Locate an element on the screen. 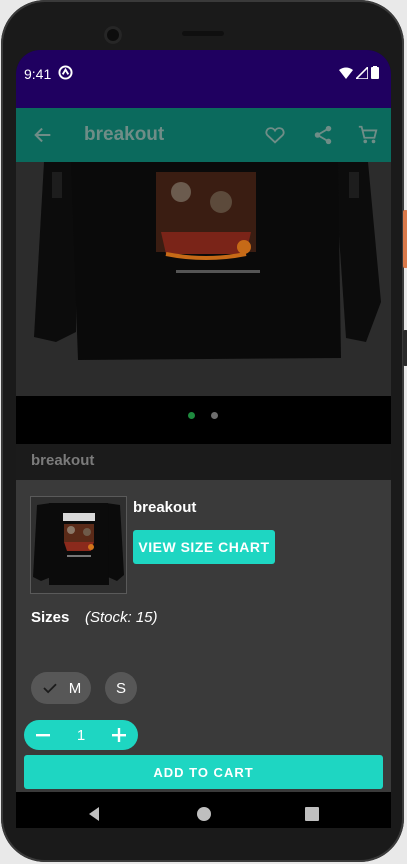 The height and width of the screenshot is (864, 407). size-chip-label: M is located at coordinates (75, 688).